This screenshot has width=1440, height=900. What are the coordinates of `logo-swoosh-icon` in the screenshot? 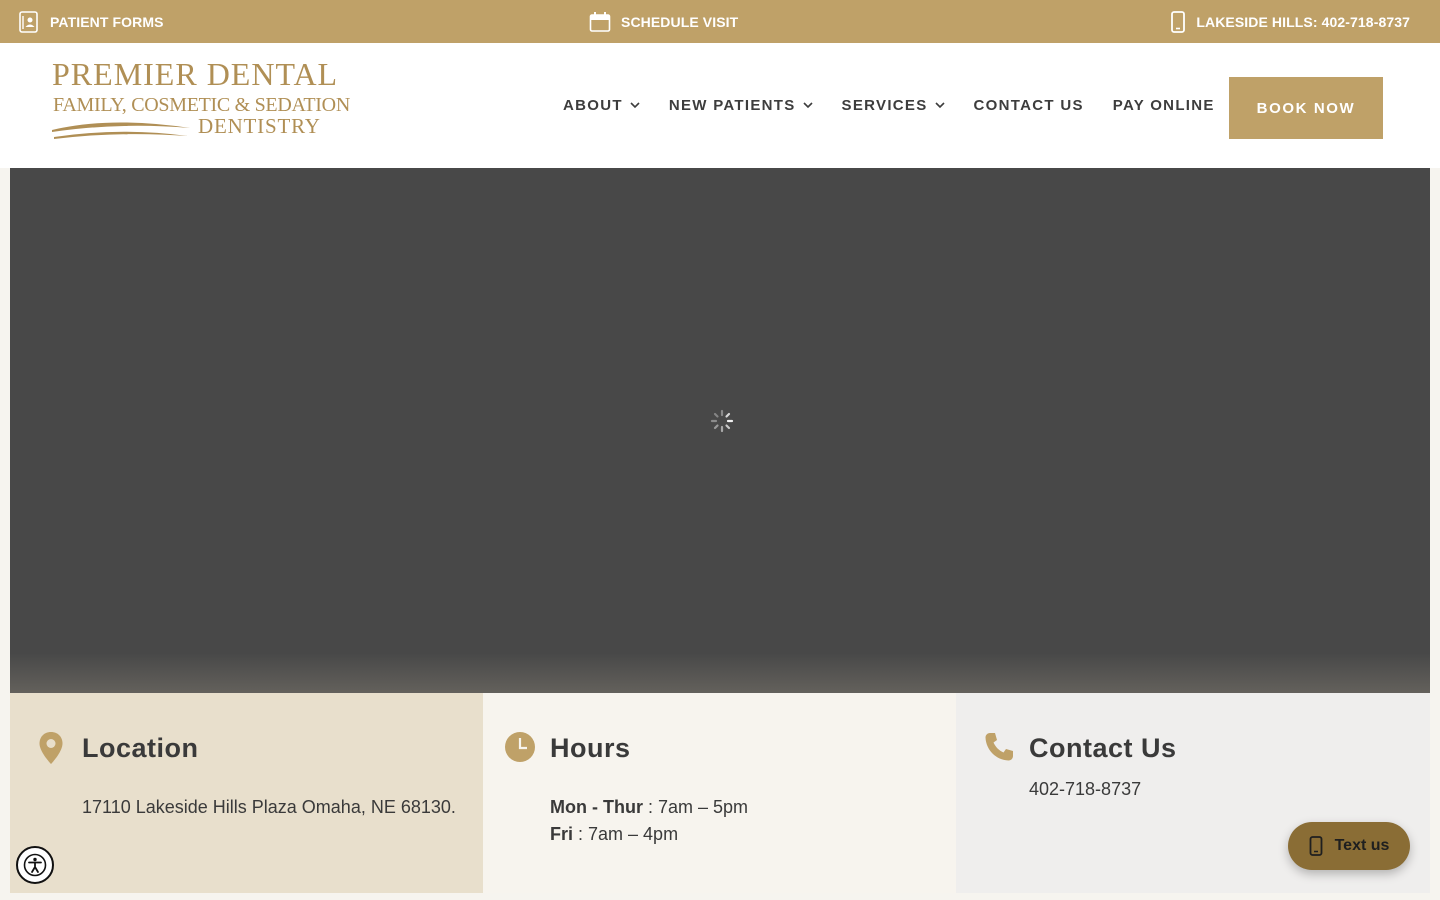 It's located at (121, 130).